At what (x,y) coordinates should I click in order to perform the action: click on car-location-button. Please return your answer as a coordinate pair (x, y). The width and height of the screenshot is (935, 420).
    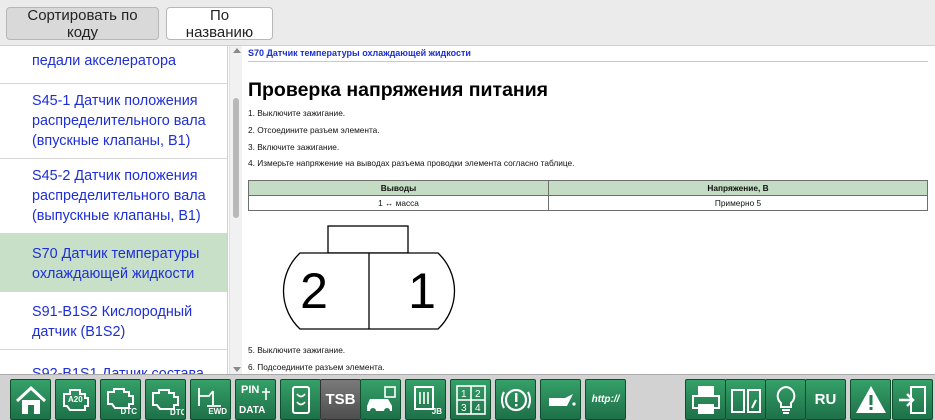
    Looking at the image, I should click on (380, 399).